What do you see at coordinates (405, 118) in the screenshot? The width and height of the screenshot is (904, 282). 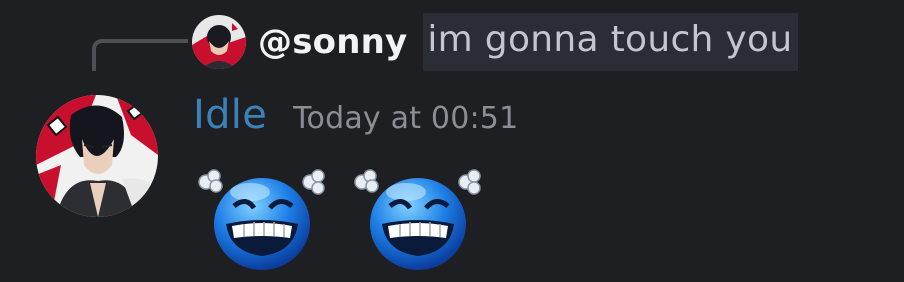 I see `timestamp: Today at 00:51` at bounding box center [405, 118].